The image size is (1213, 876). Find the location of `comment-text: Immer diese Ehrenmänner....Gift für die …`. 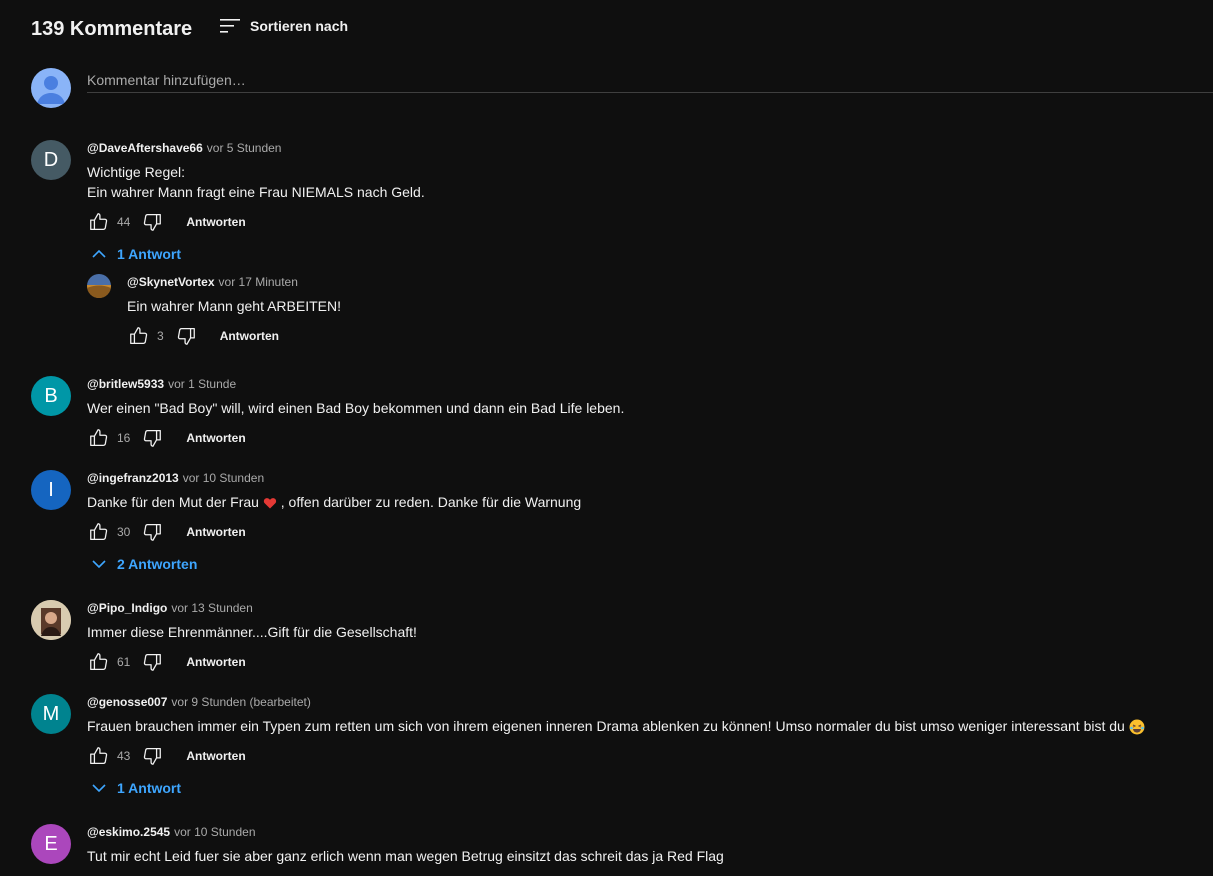

comment-text: Immer diese Ehrenmänner....Gift für die … is located at coordinates (252, 632).